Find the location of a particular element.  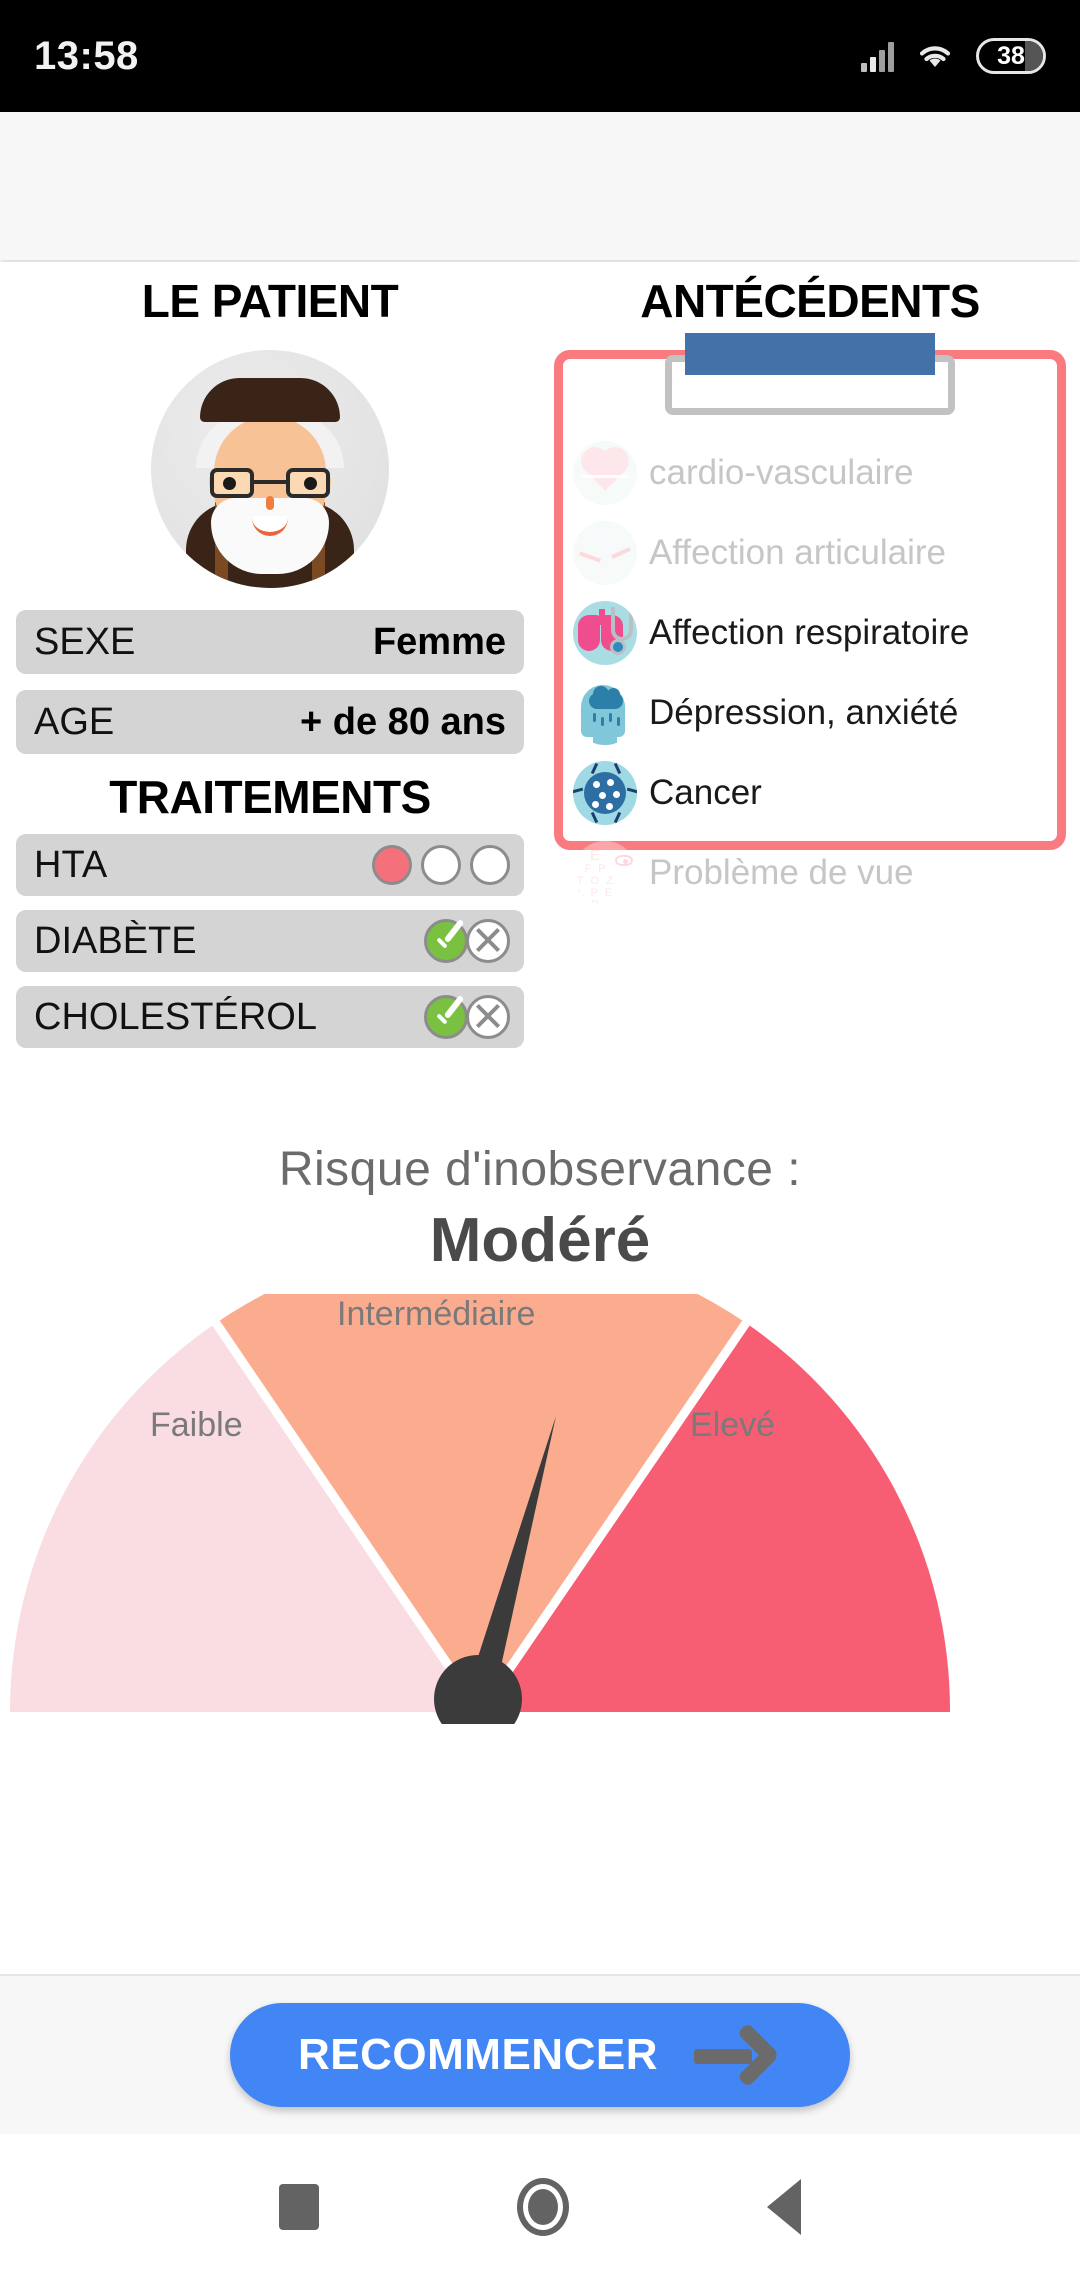

diabete-toggle is located at coordinates (467, 941).